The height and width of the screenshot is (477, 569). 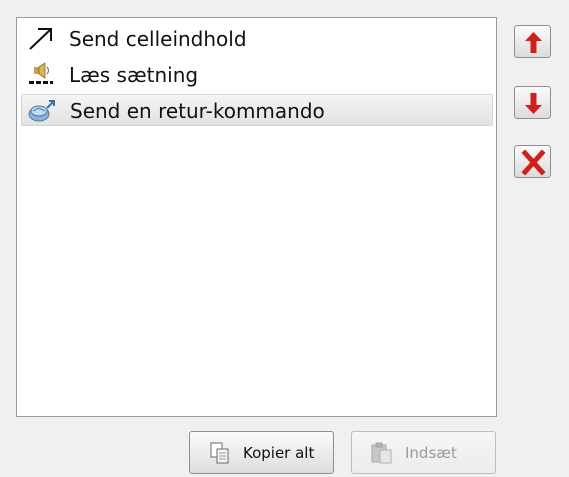 What do you see at coordinates (134, 75) in the screenshot?
I see `list-item-label: Læs sætning` at bounding box center [134, 75].